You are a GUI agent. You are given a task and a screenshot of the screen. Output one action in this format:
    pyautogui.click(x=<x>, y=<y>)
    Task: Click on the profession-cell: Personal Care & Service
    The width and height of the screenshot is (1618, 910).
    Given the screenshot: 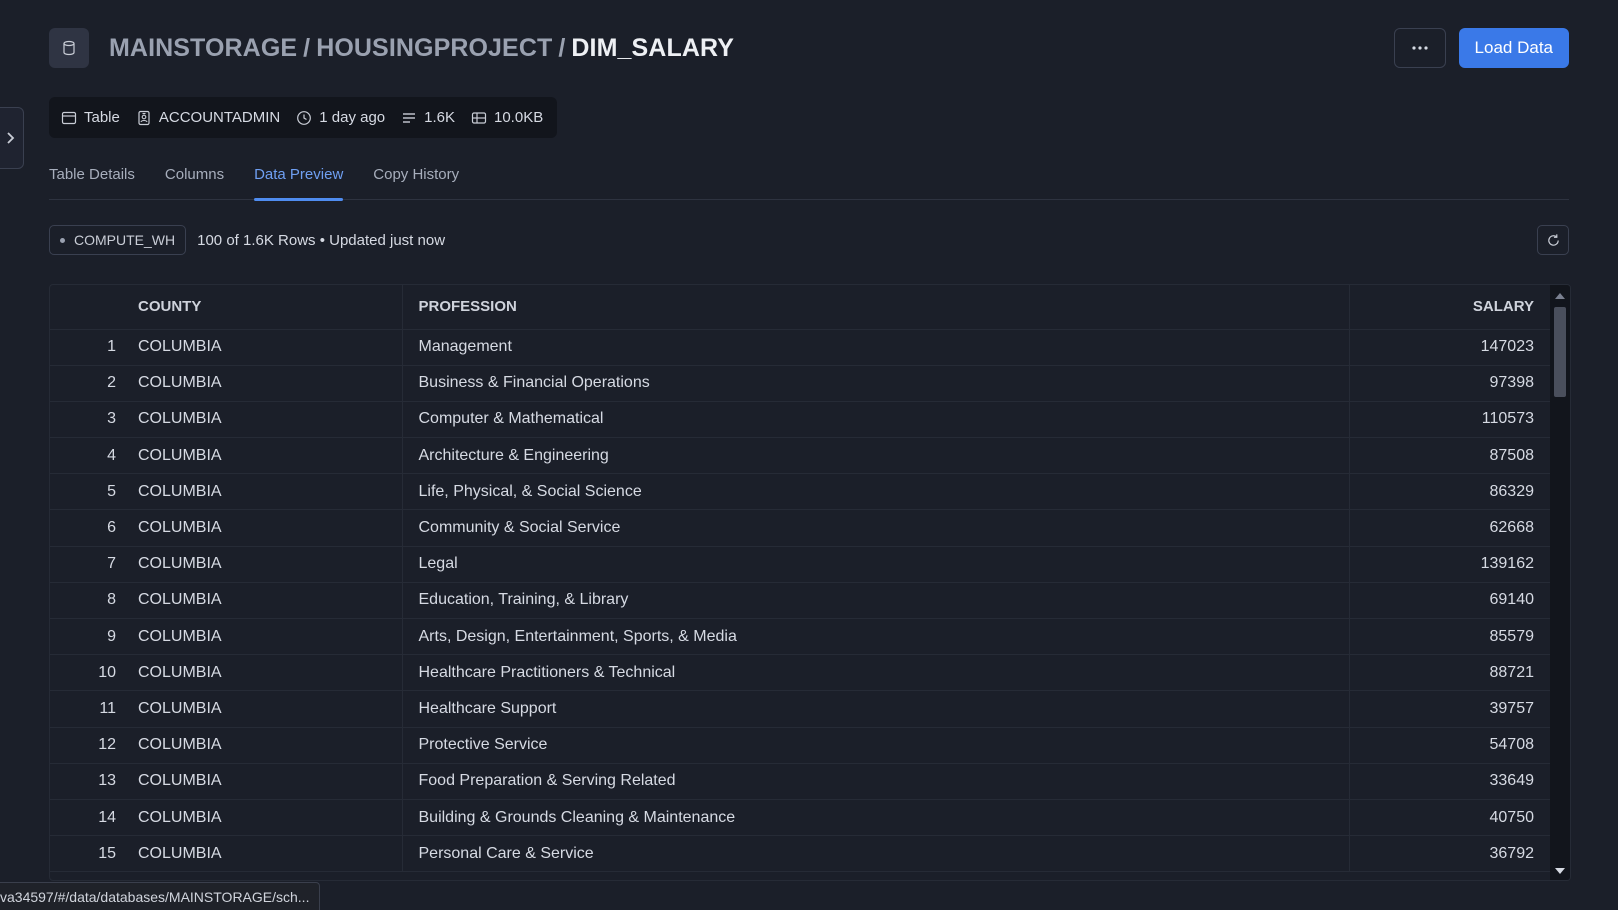 What is the action you would take?
    pyautogui.click(x=876, y=854)
    